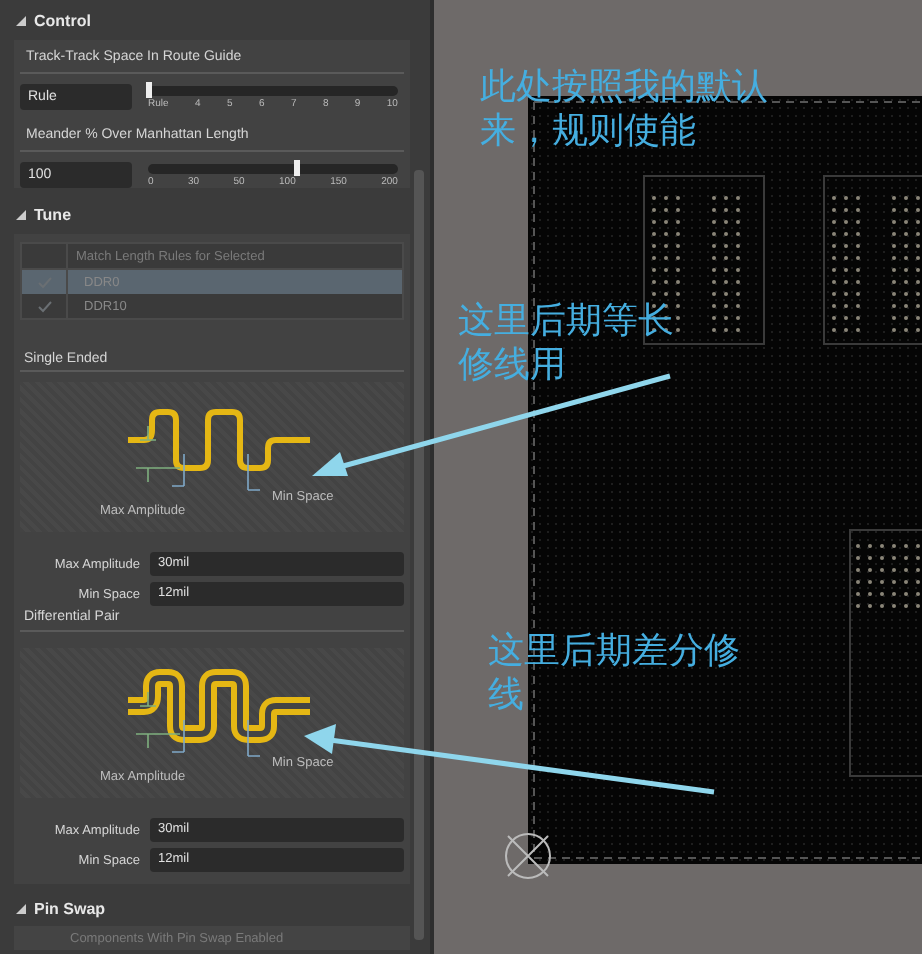 Image resolution: width=922 pixels, height=954 pixels. Describe the element at coordinates (70, 908) in the screenshot. I see `section-title: Pin Swap` at that location.